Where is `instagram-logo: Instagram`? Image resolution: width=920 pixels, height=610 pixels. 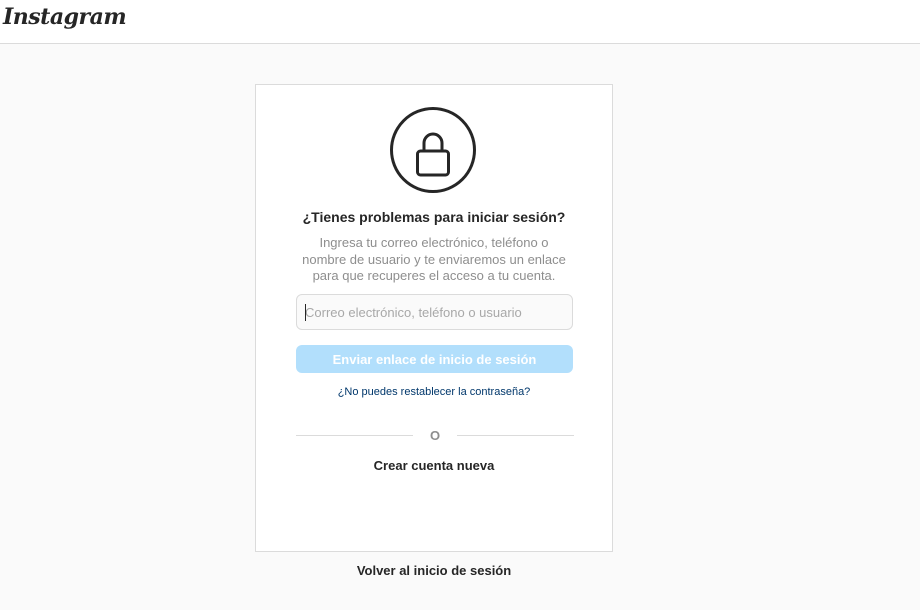 instagram-logo: Instagram is located at coordinates (65, 17).